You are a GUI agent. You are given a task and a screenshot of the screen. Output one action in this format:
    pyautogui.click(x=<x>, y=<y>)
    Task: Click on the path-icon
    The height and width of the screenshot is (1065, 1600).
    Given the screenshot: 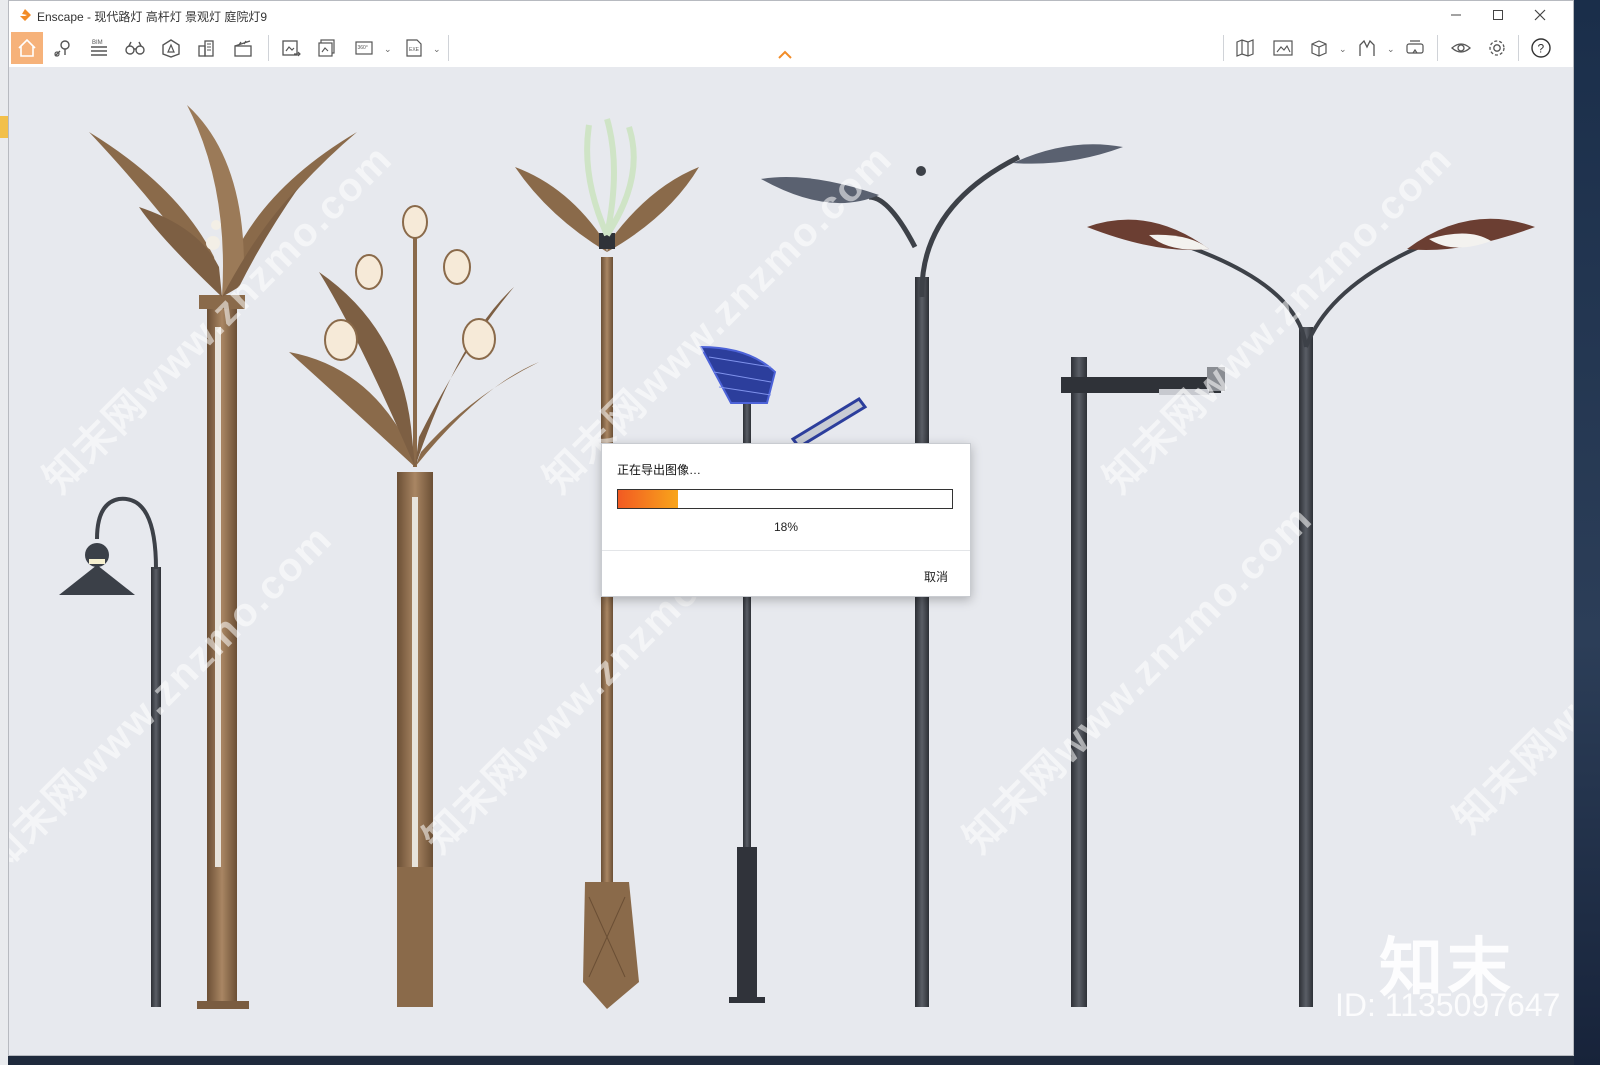 What is the action you would take?
    pyautogui.click(x=1367, y=47)
    